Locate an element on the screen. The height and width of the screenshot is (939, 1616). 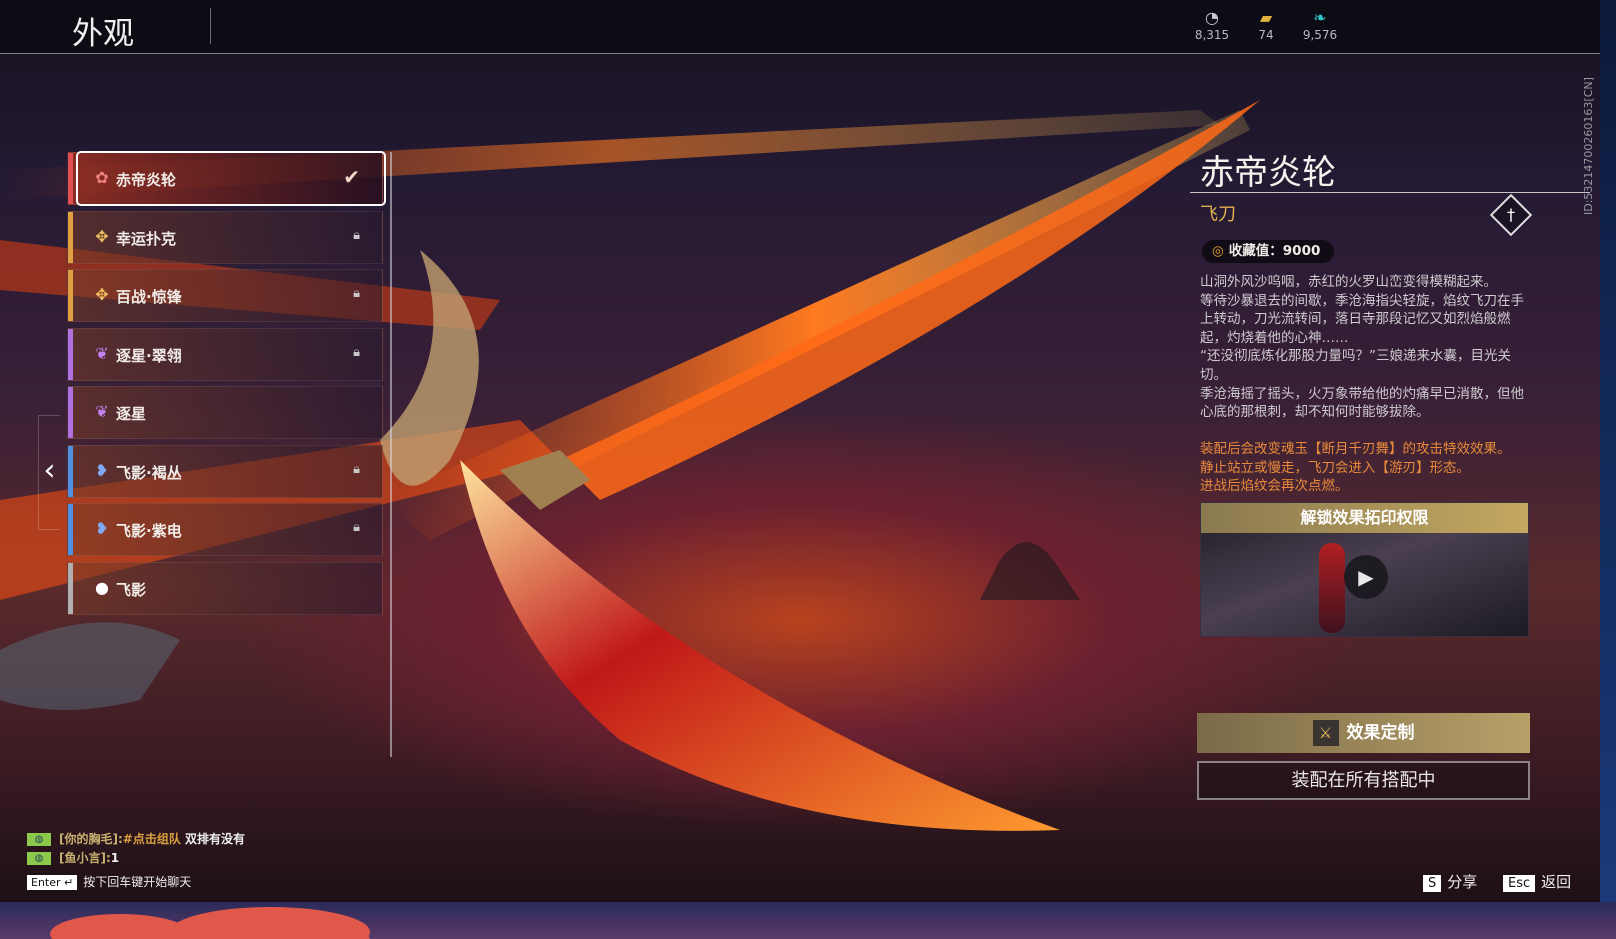
cloud is located at coordinates (120, 926).